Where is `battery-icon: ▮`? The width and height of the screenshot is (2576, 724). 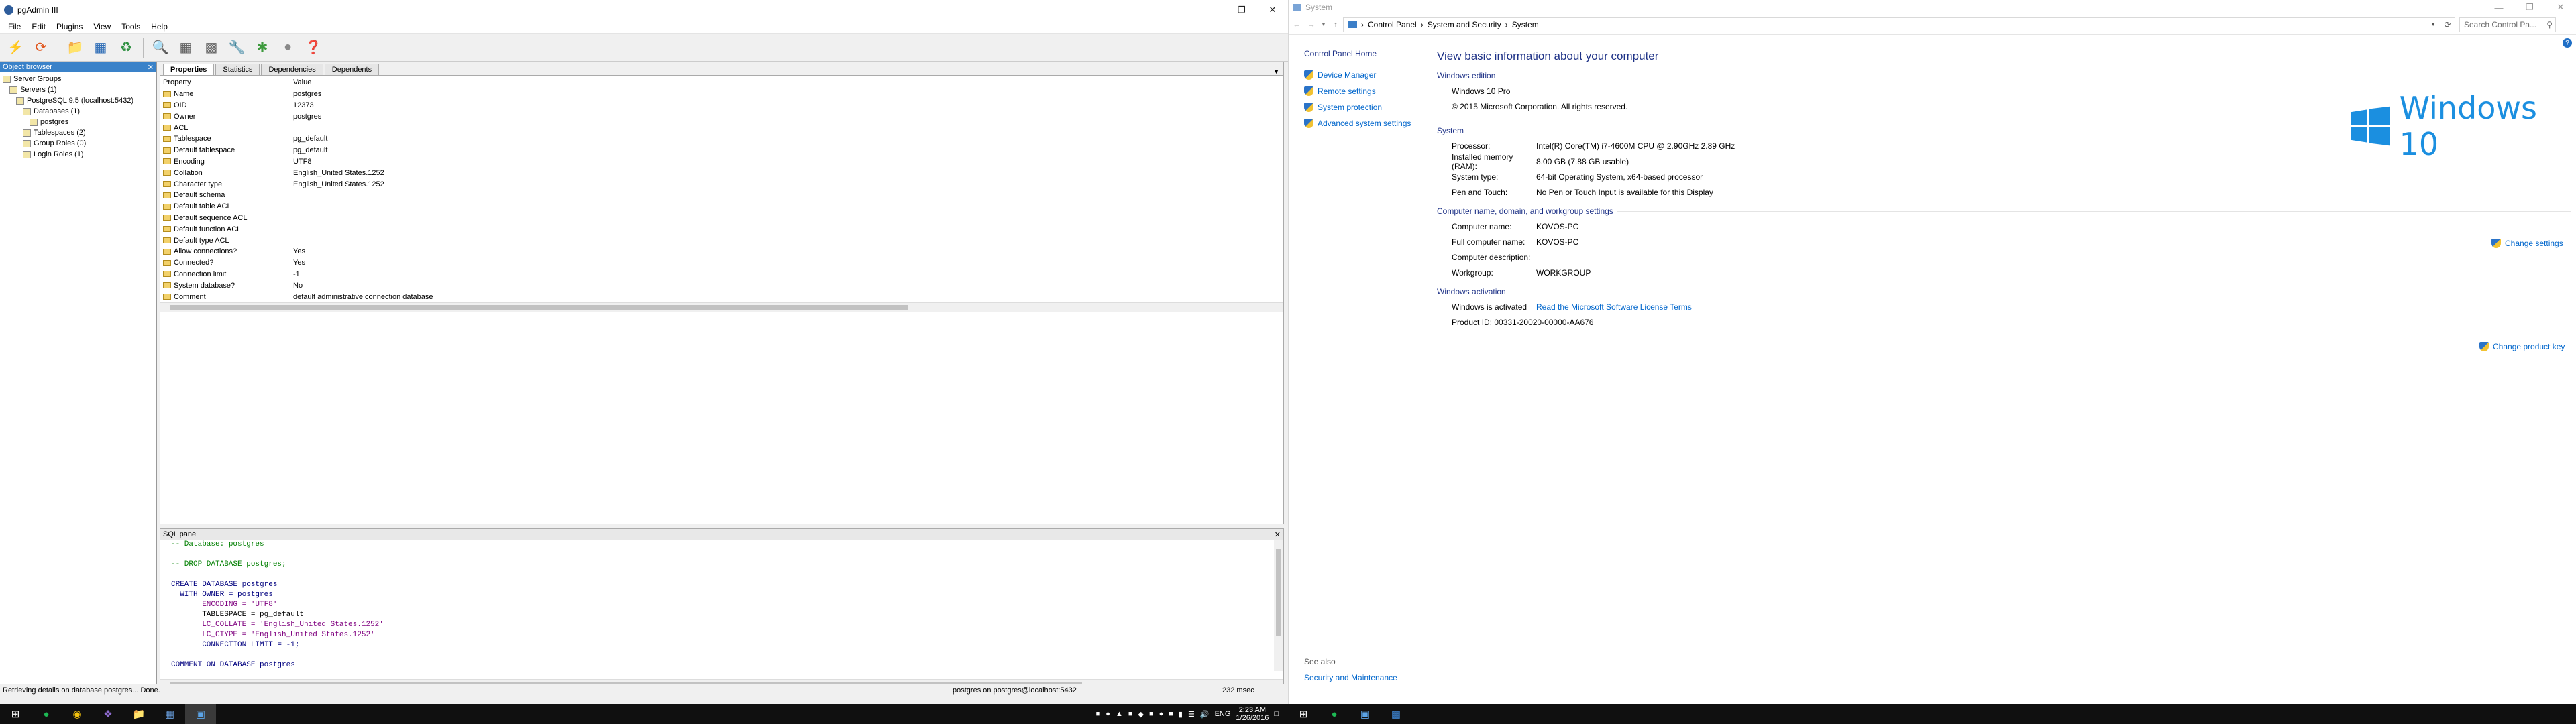
battery-icon: ▮ is located at coordinates (1181, 714).